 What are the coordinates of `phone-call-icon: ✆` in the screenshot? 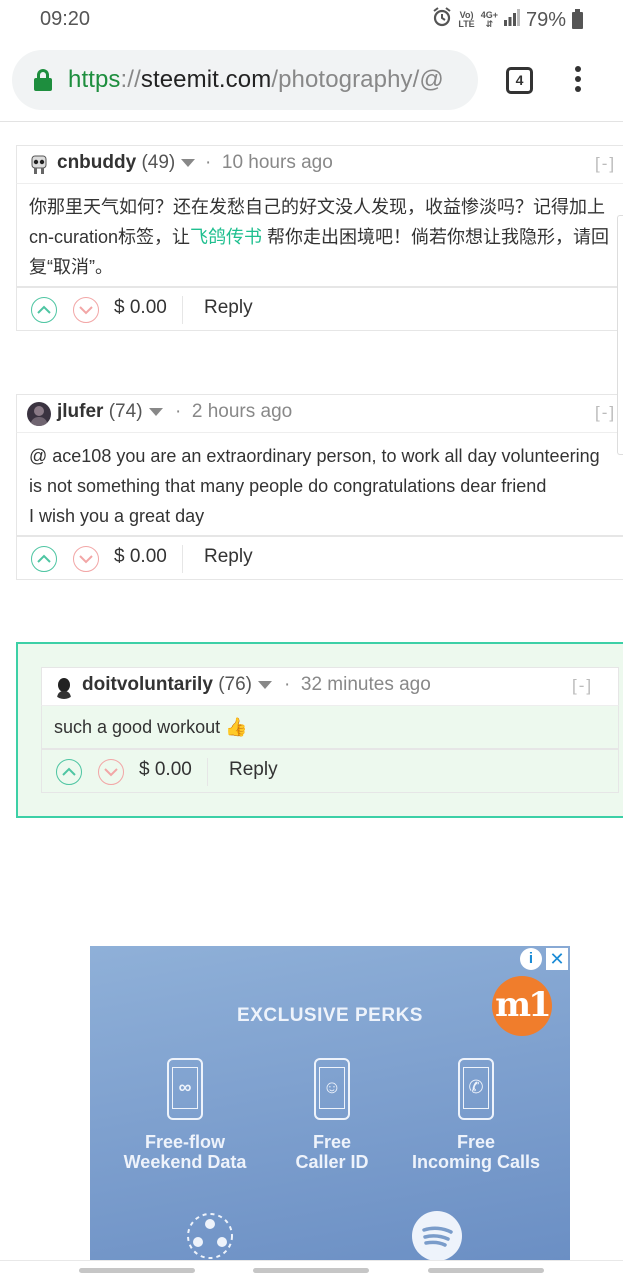 It's located at (476, 1089).